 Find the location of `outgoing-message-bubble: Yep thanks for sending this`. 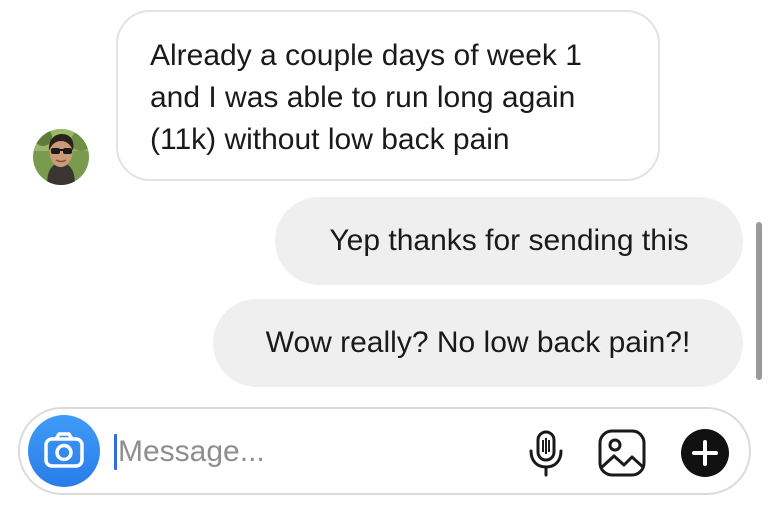

outgoing-message-bubble: Yep thanks for sending this is located at coordinates (509, 241).